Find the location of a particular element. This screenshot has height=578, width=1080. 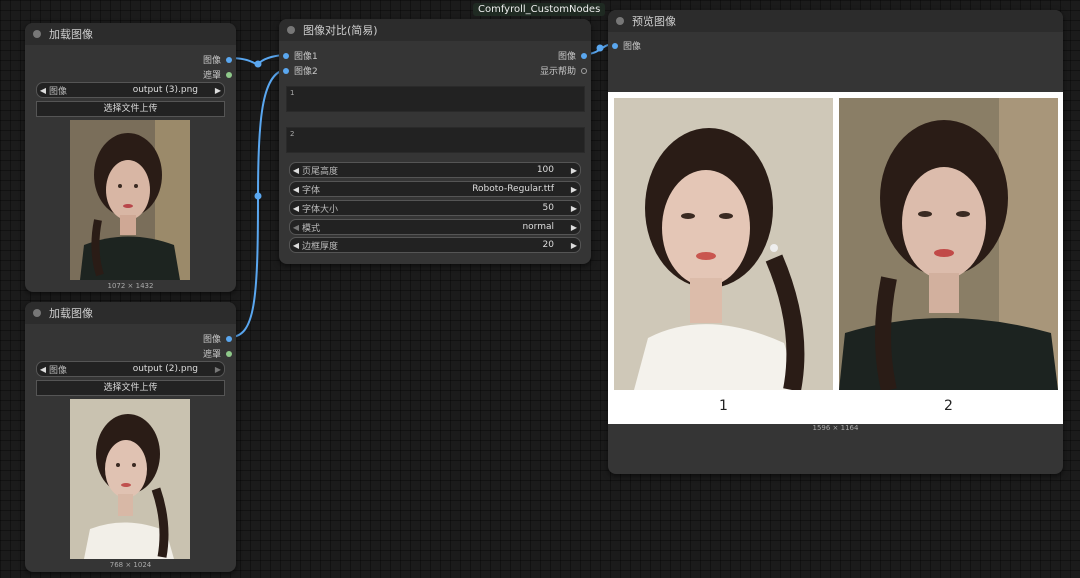

preview-label-left: 1 is located at coordinates (723, 406).